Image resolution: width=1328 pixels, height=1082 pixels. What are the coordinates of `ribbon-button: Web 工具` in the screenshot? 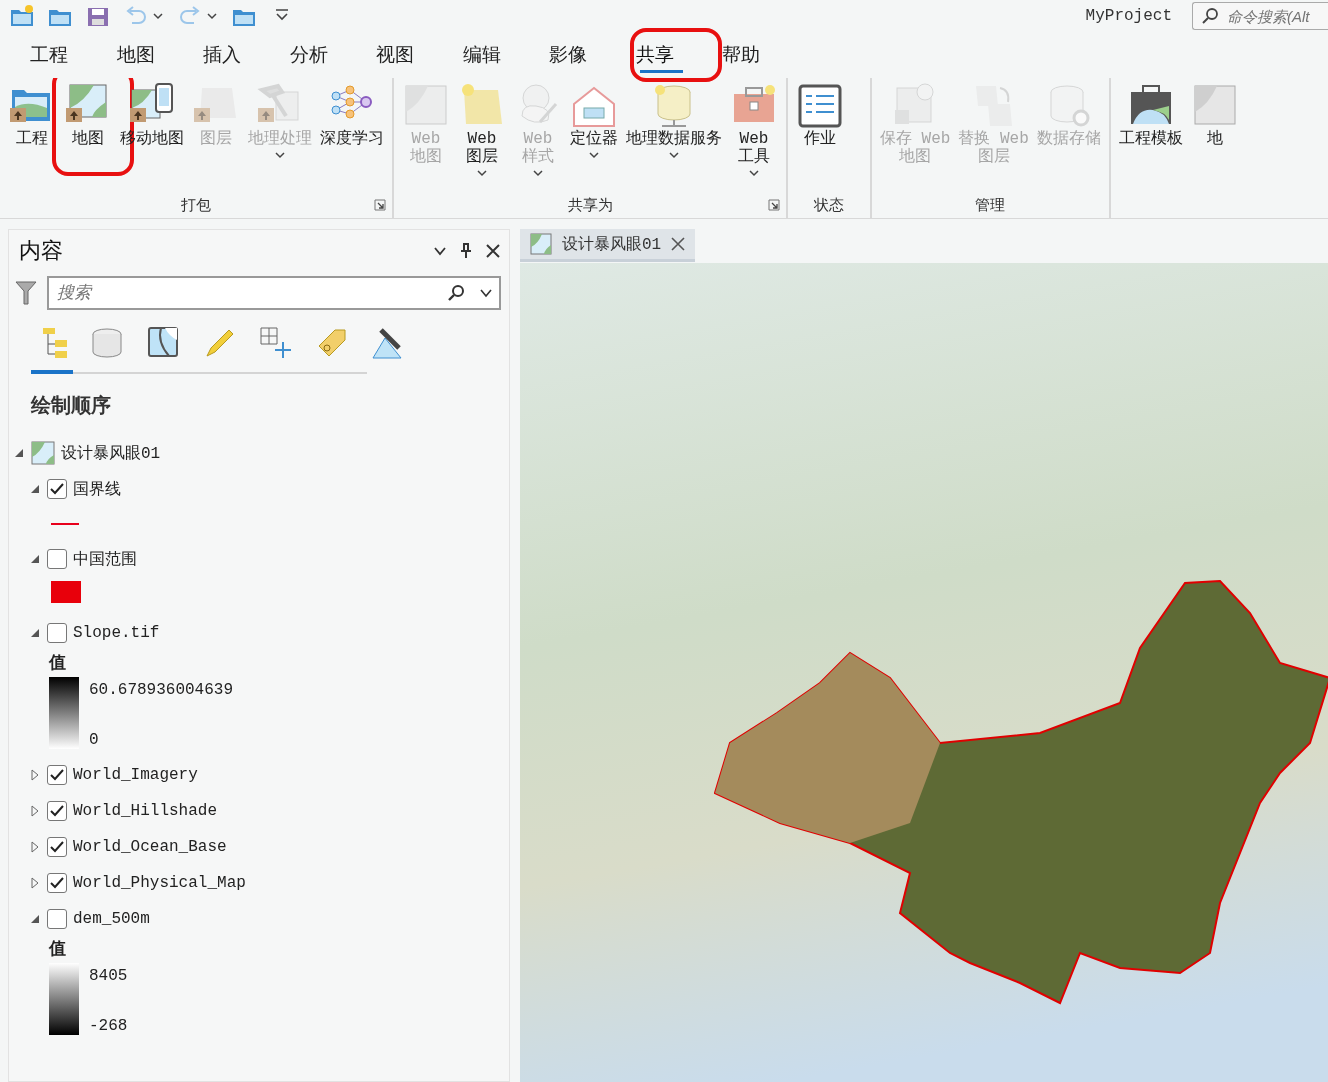 It's located at (754, 137).